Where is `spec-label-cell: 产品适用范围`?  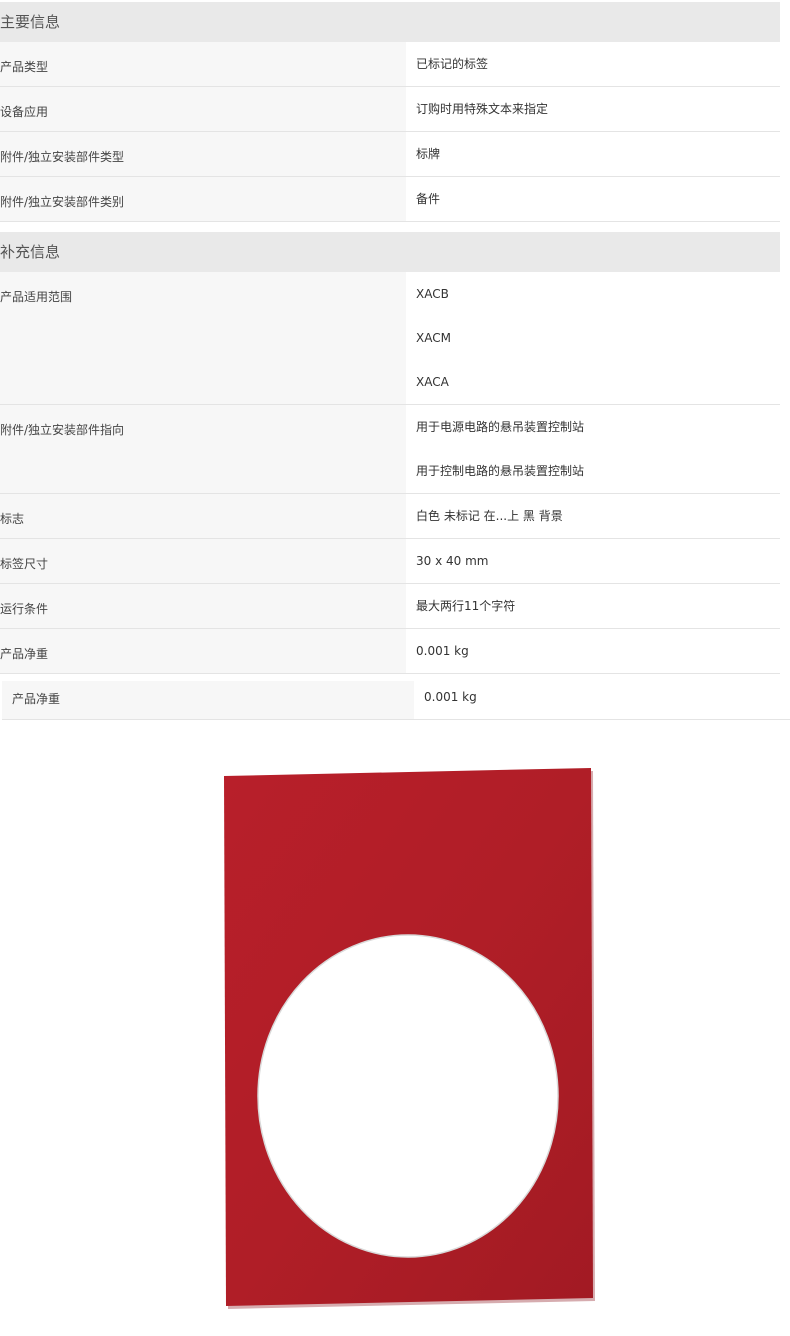
spec-label-cell: 产品适用范围 is located at coordinates (203, 338).